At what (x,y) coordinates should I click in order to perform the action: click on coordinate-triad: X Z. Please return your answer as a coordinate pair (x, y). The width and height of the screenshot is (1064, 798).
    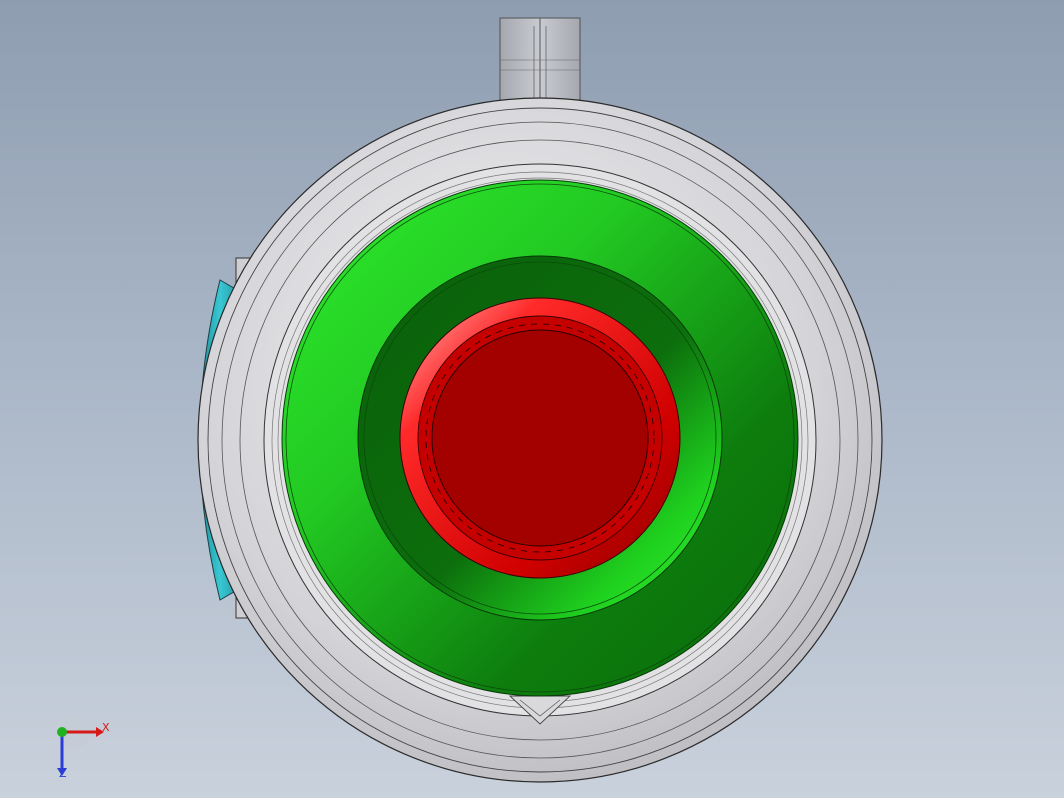
    Looking at the image, I should click on (84, 752).